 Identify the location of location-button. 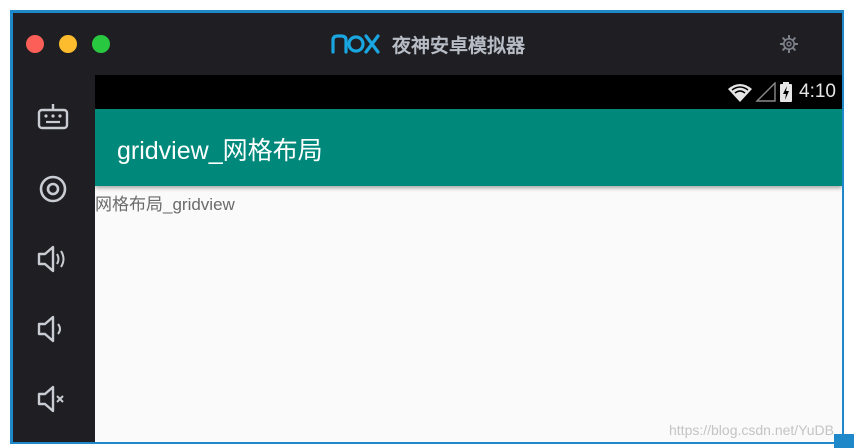
(53, 189).